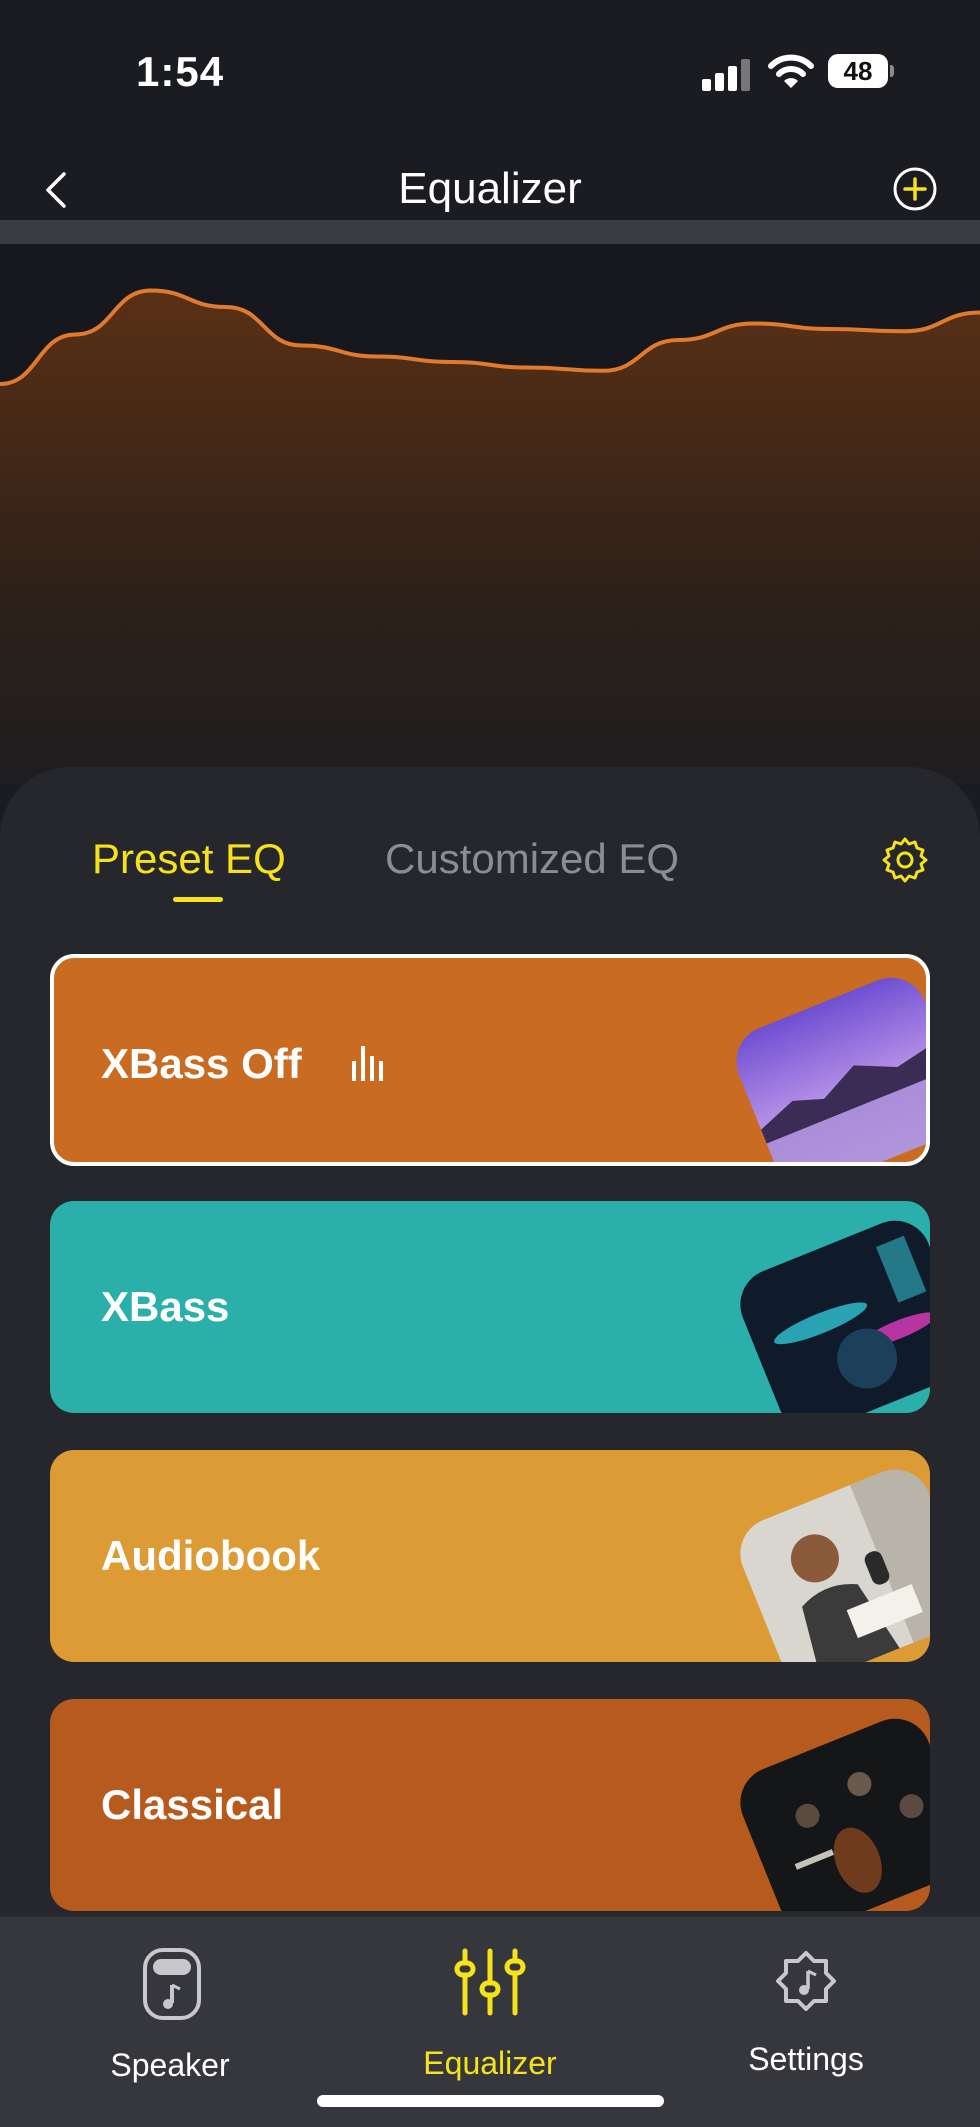  What do you see at coordinates (490, 232) in the screenshot?
I see `header-divider` at bounding box center [490, 232].